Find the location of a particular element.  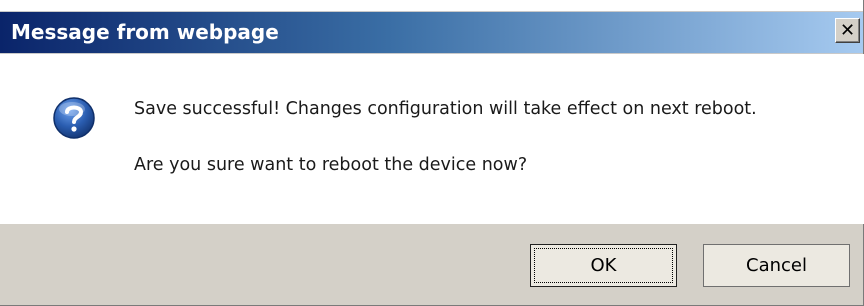

close-icon: ✕ is located at coordinates (847, 30).